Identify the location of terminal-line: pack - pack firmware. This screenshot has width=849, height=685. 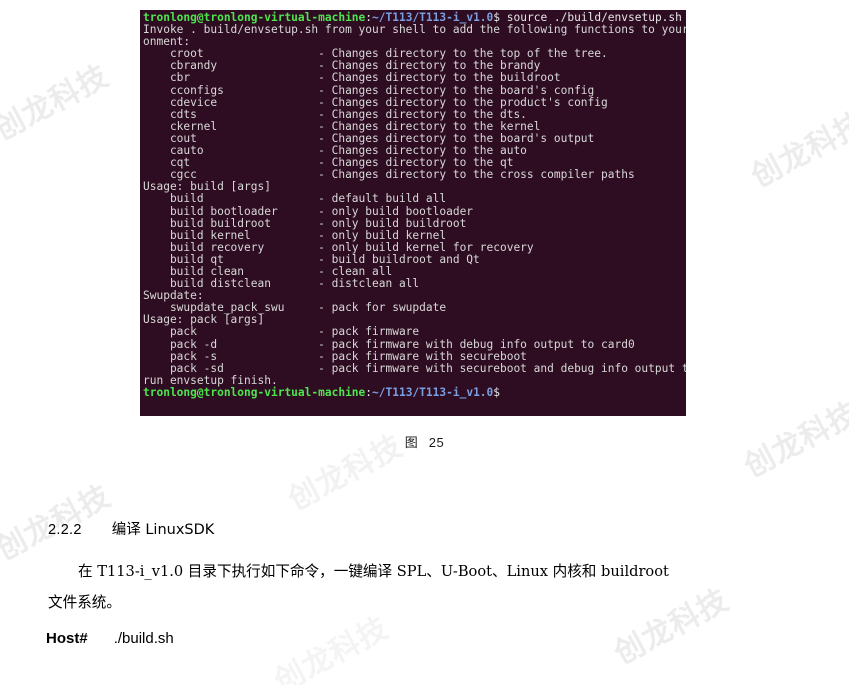
(281, 332).